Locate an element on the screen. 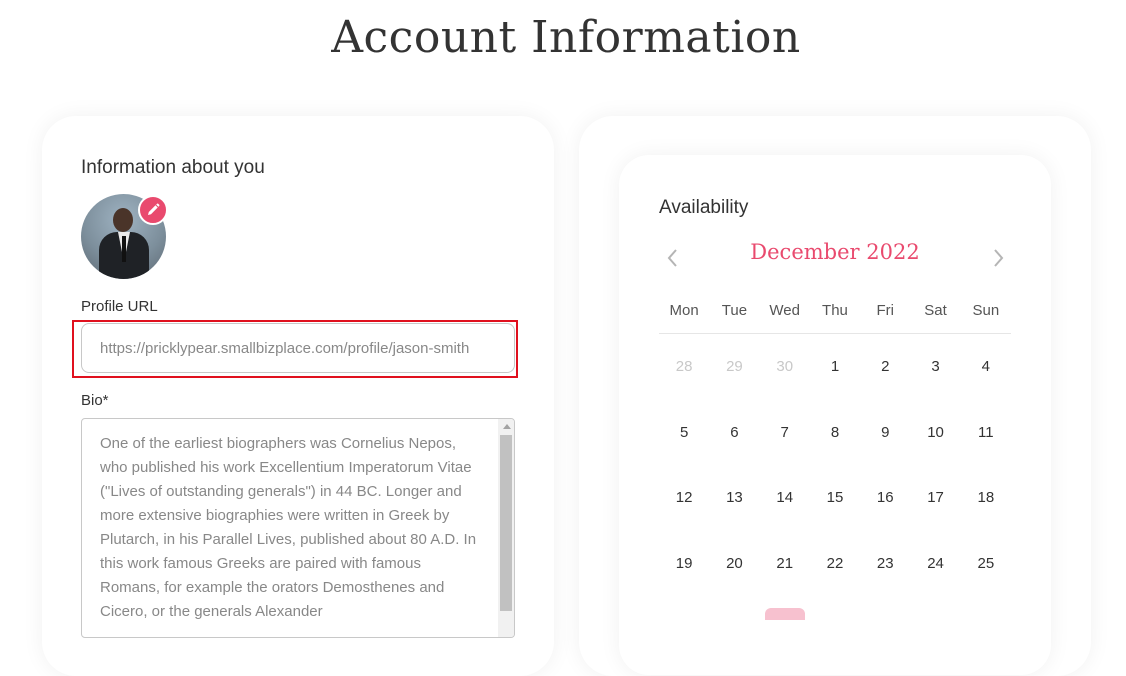 The width and height of the screenshot is (1126, 676). profile-url-input is located at coordinates (298, 348).